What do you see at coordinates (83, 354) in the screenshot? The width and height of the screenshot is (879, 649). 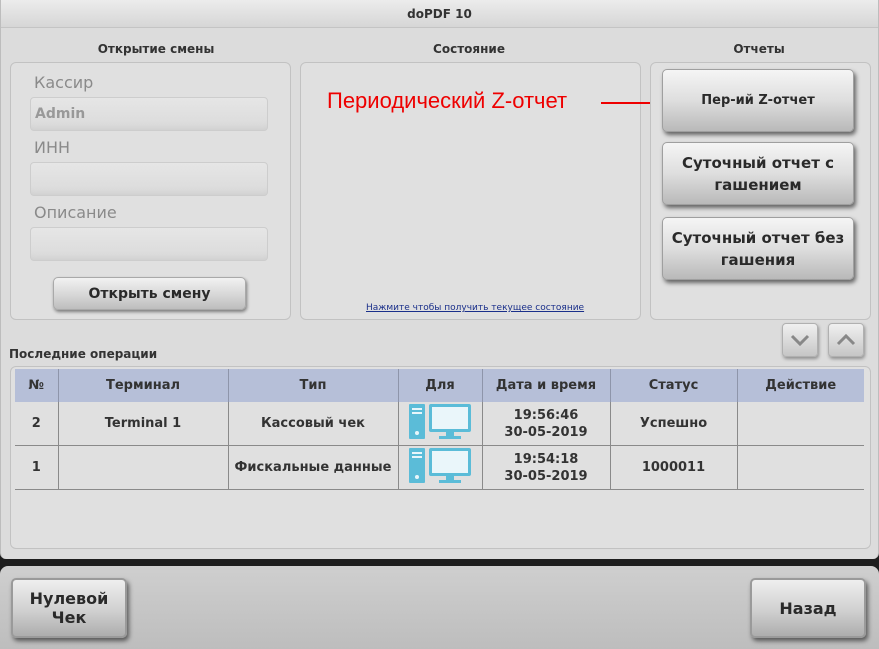 I see `operations-title: Последние операции` at bounding box center [83, 354].